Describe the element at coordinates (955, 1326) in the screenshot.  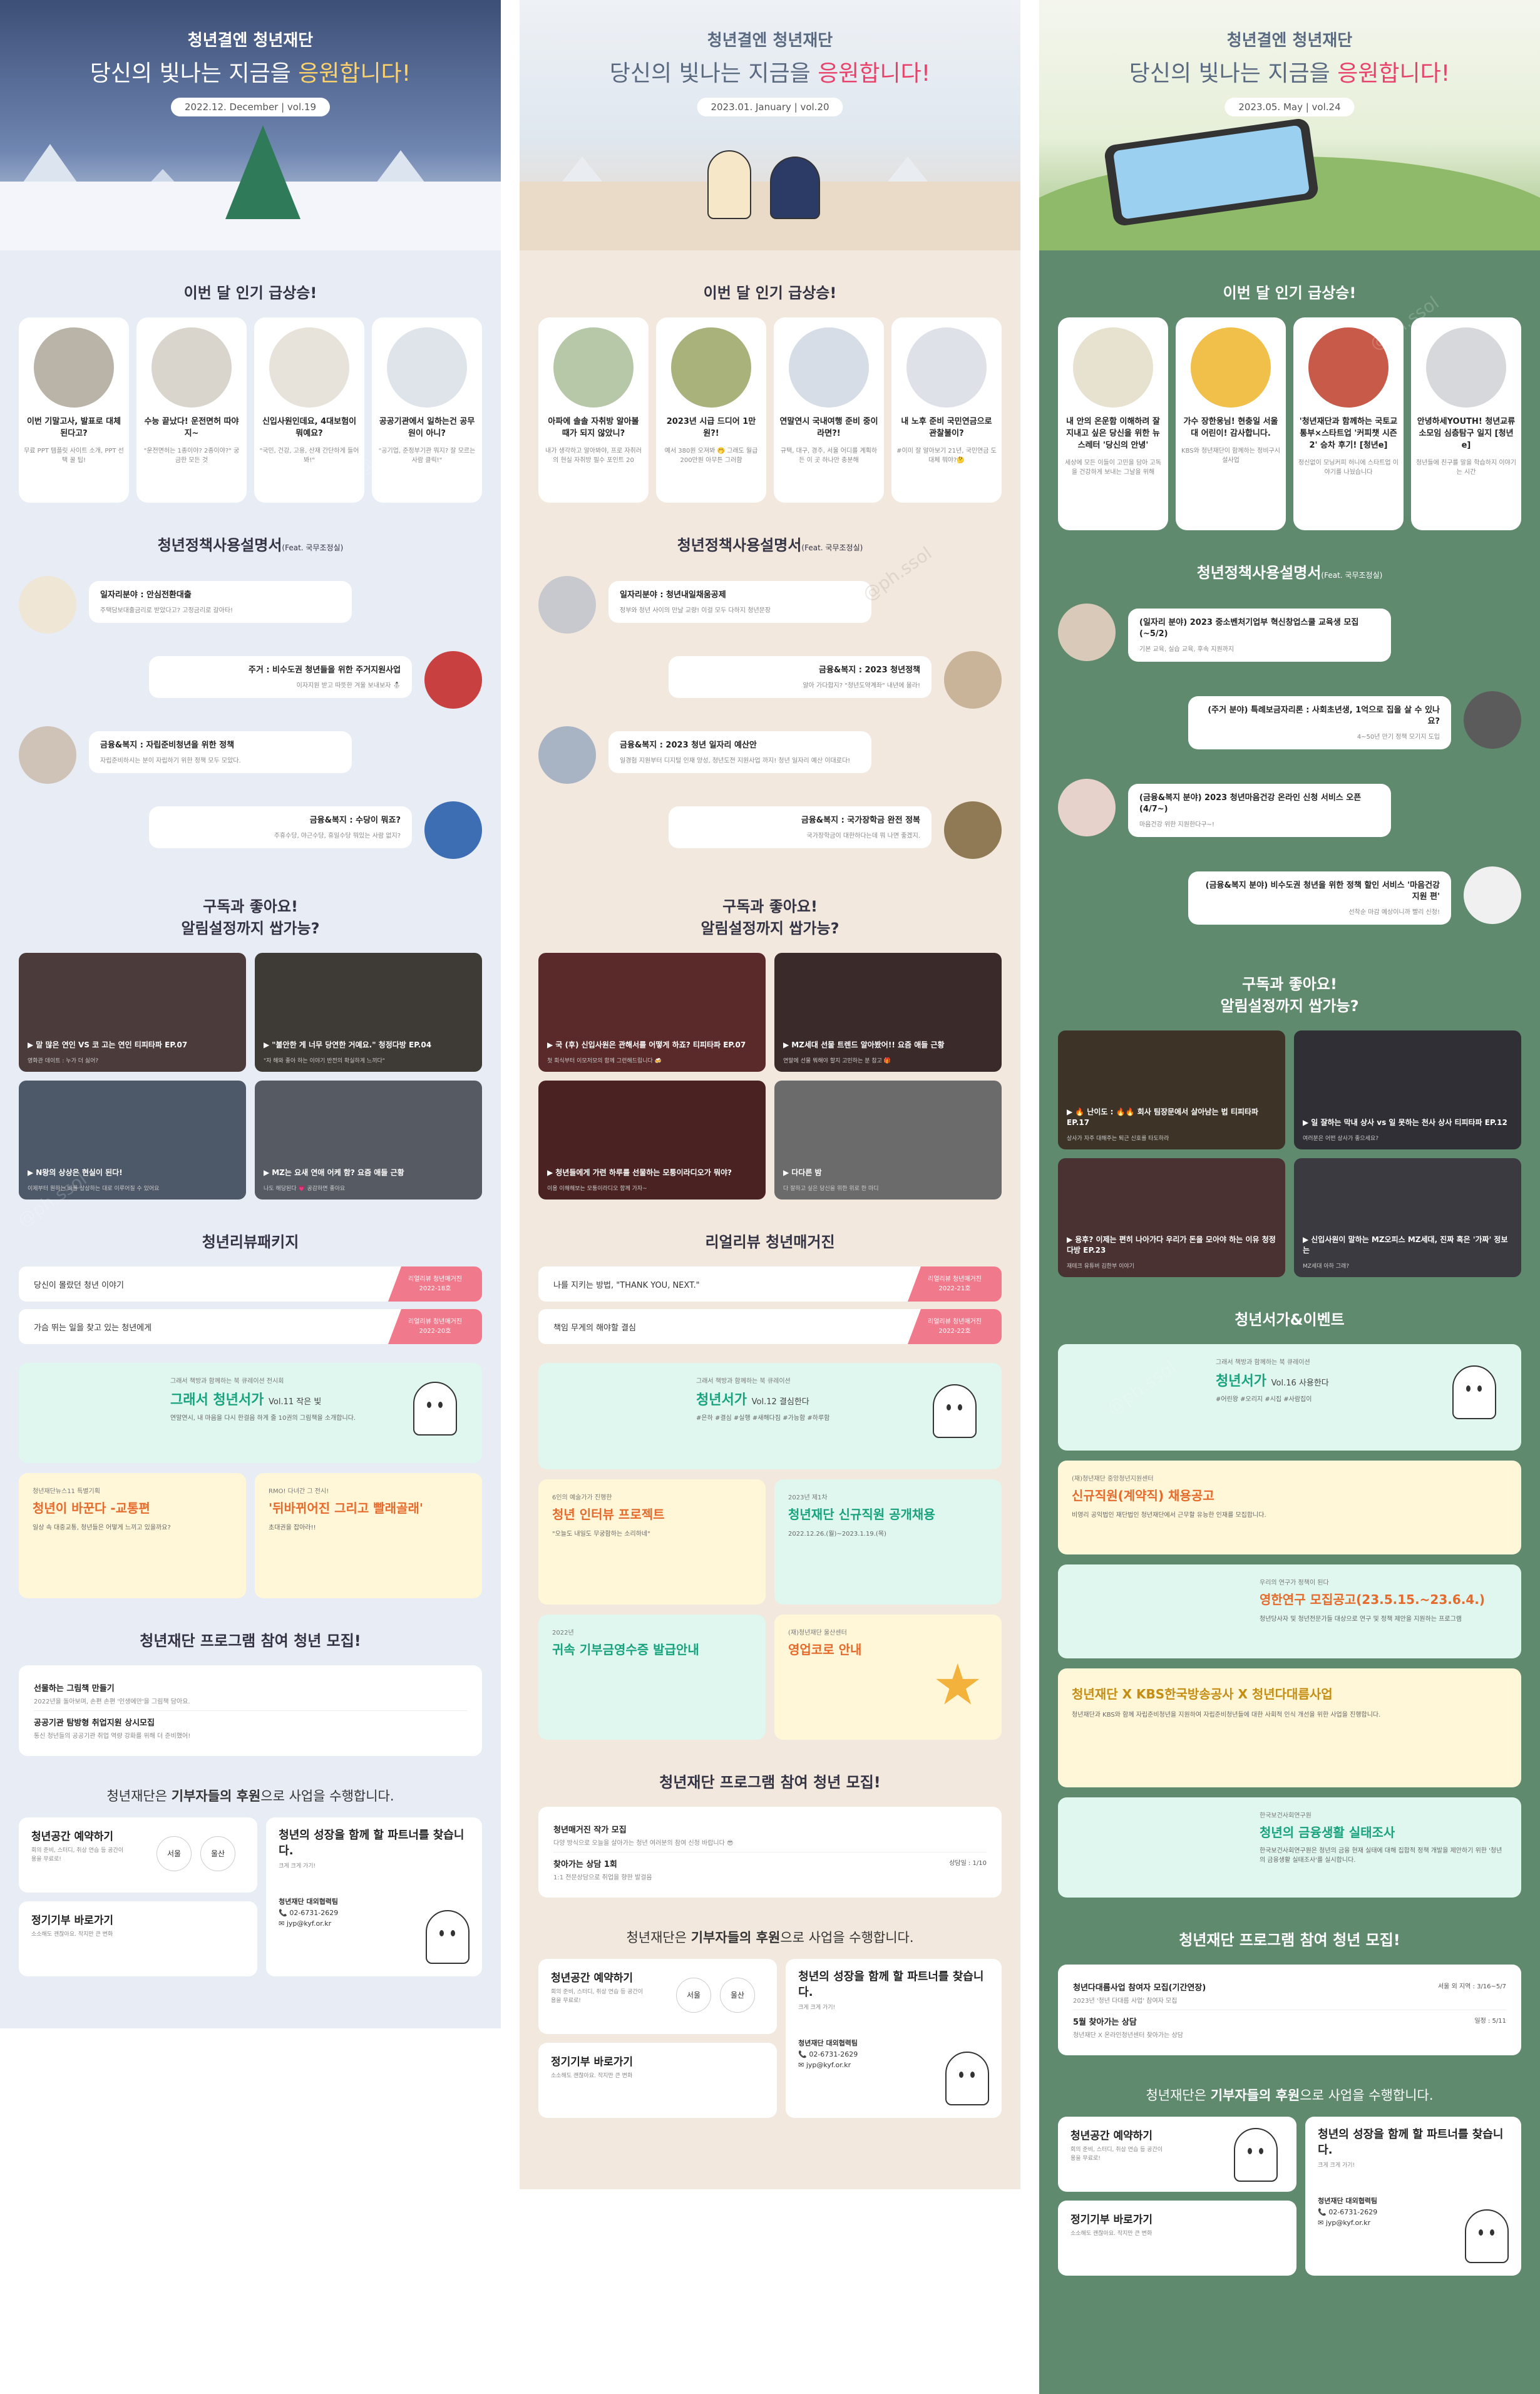
I see `review-badge: 리얼리뷰 청년매거진 2022-22호` at that location.